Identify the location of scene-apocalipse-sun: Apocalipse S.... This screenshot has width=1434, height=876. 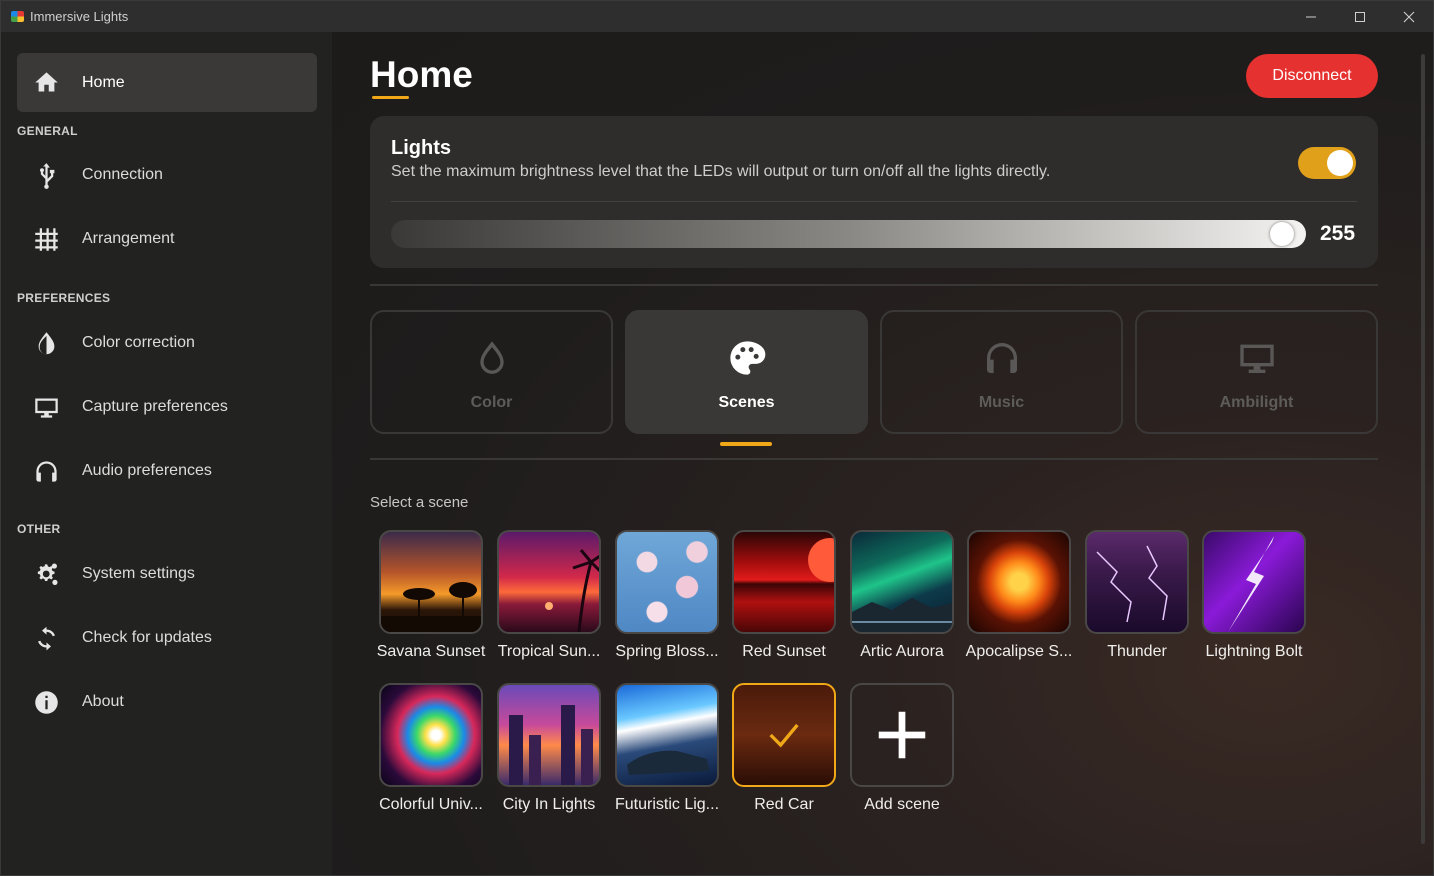
(1019, 595).